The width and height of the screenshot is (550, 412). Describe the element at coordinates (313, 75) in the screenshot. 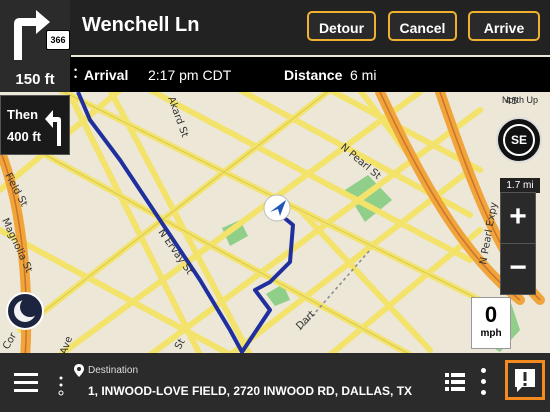

I see `distance-label: Distance` at that location.